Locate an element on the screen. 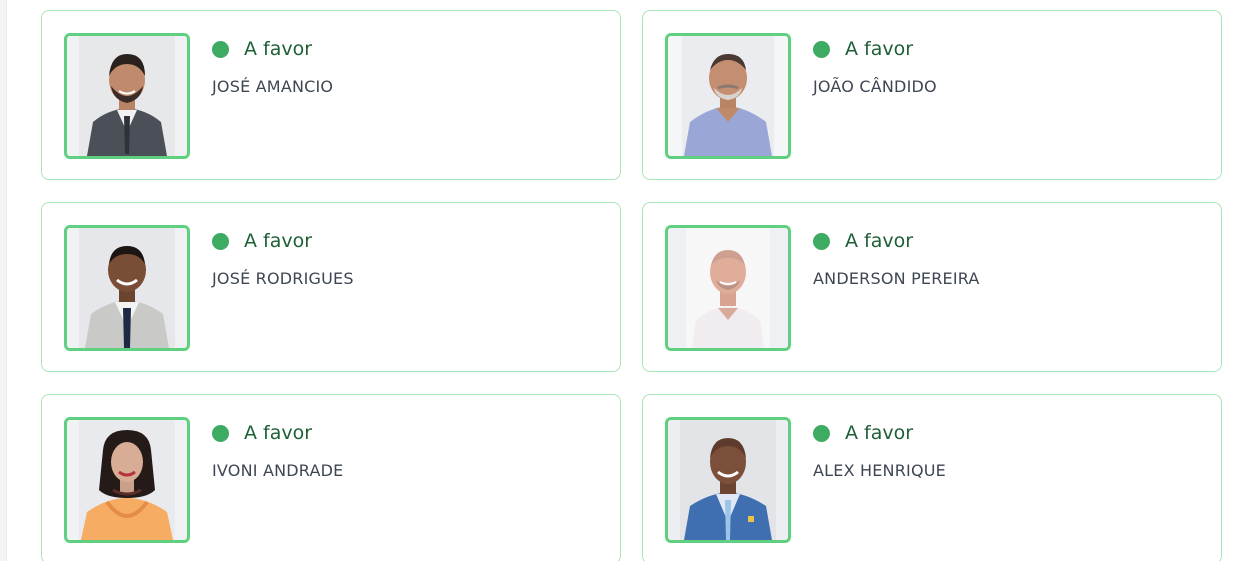  councillor-name: JOSÉ RODRIGUES is located at coordinates (283, 278).